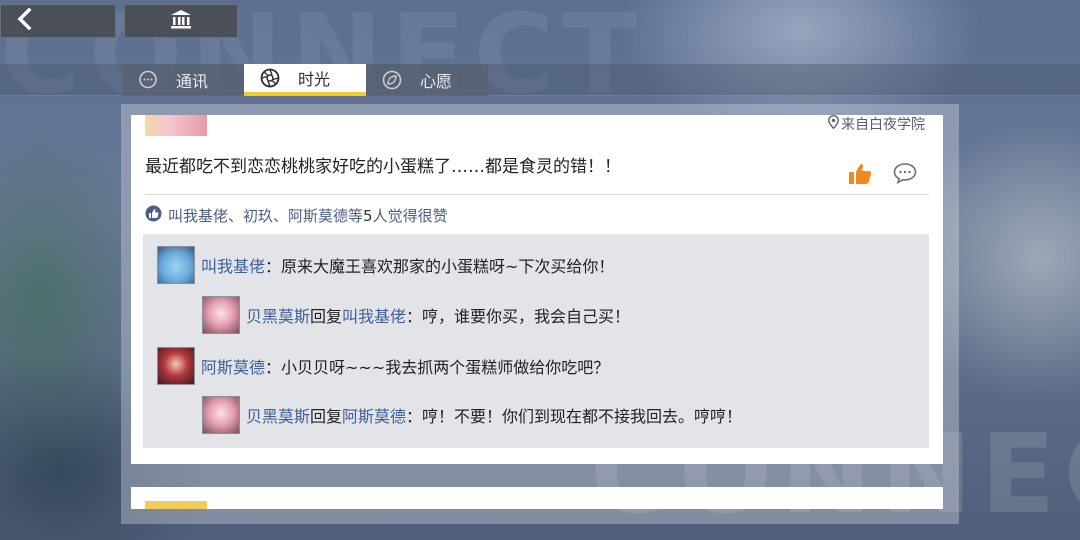 Image resolution: width=1080 pixels, height=540 pixels. I want to click on comment-reply-item: 贝黑莫斯回复阿斯莫德：哼！不要！你们到现在都不接我回去。哼哼！, so click(472, 415).